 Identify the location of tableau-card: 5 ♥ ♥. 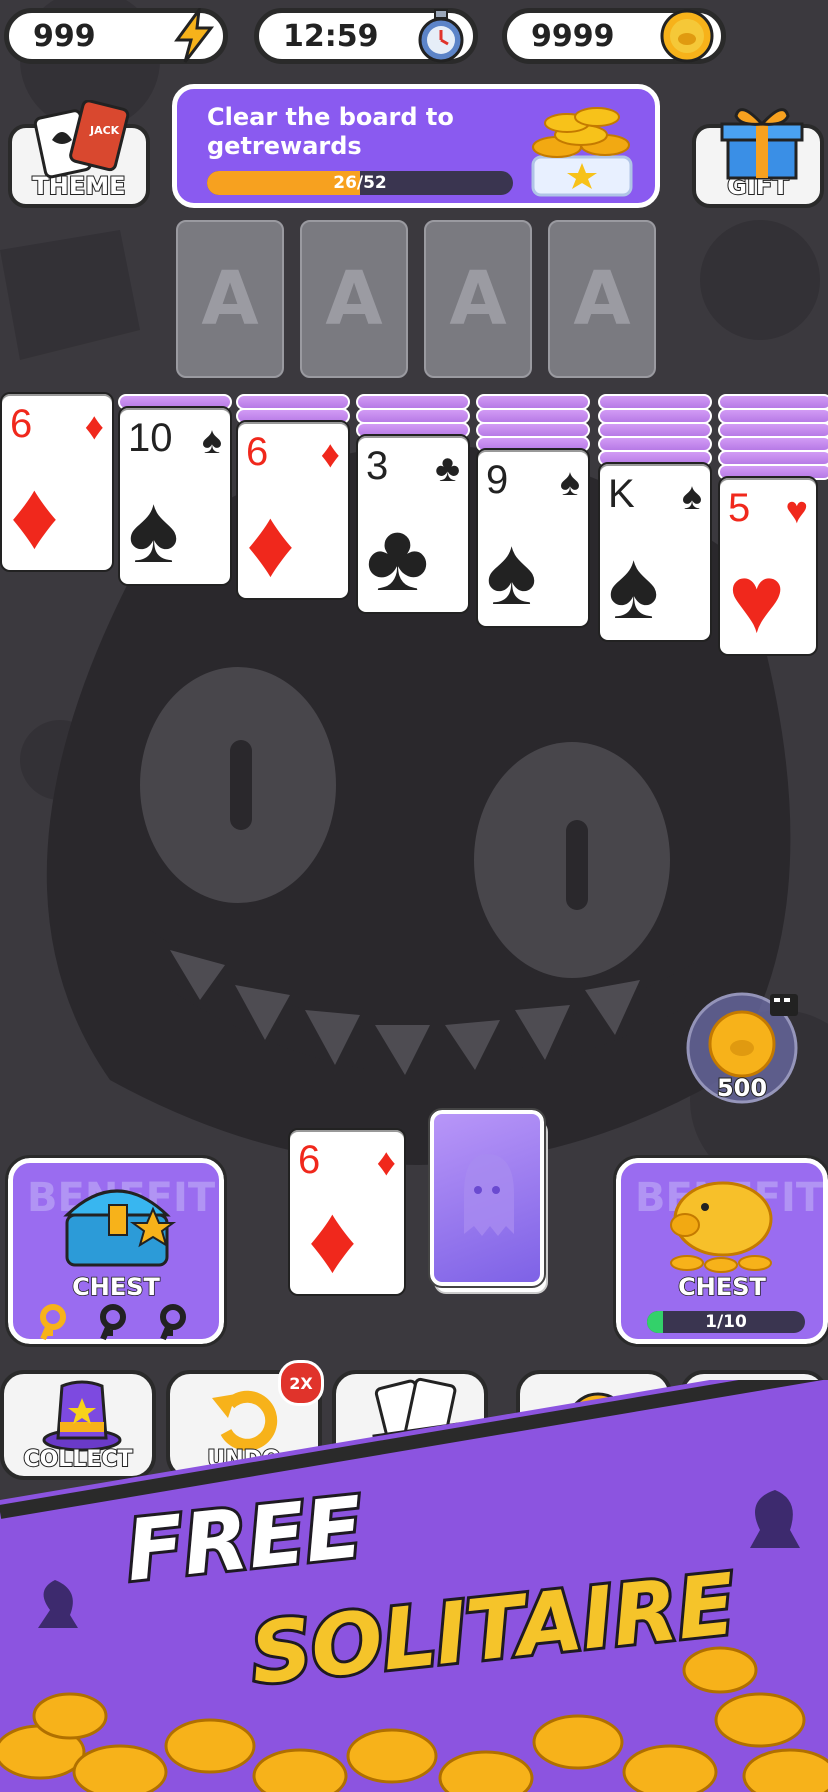
(768, 566).